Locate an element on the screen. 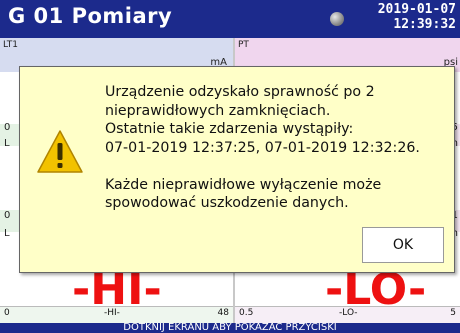 The image size is (460, 333). channel-name-right: PT is located at coordinates (243, 45).